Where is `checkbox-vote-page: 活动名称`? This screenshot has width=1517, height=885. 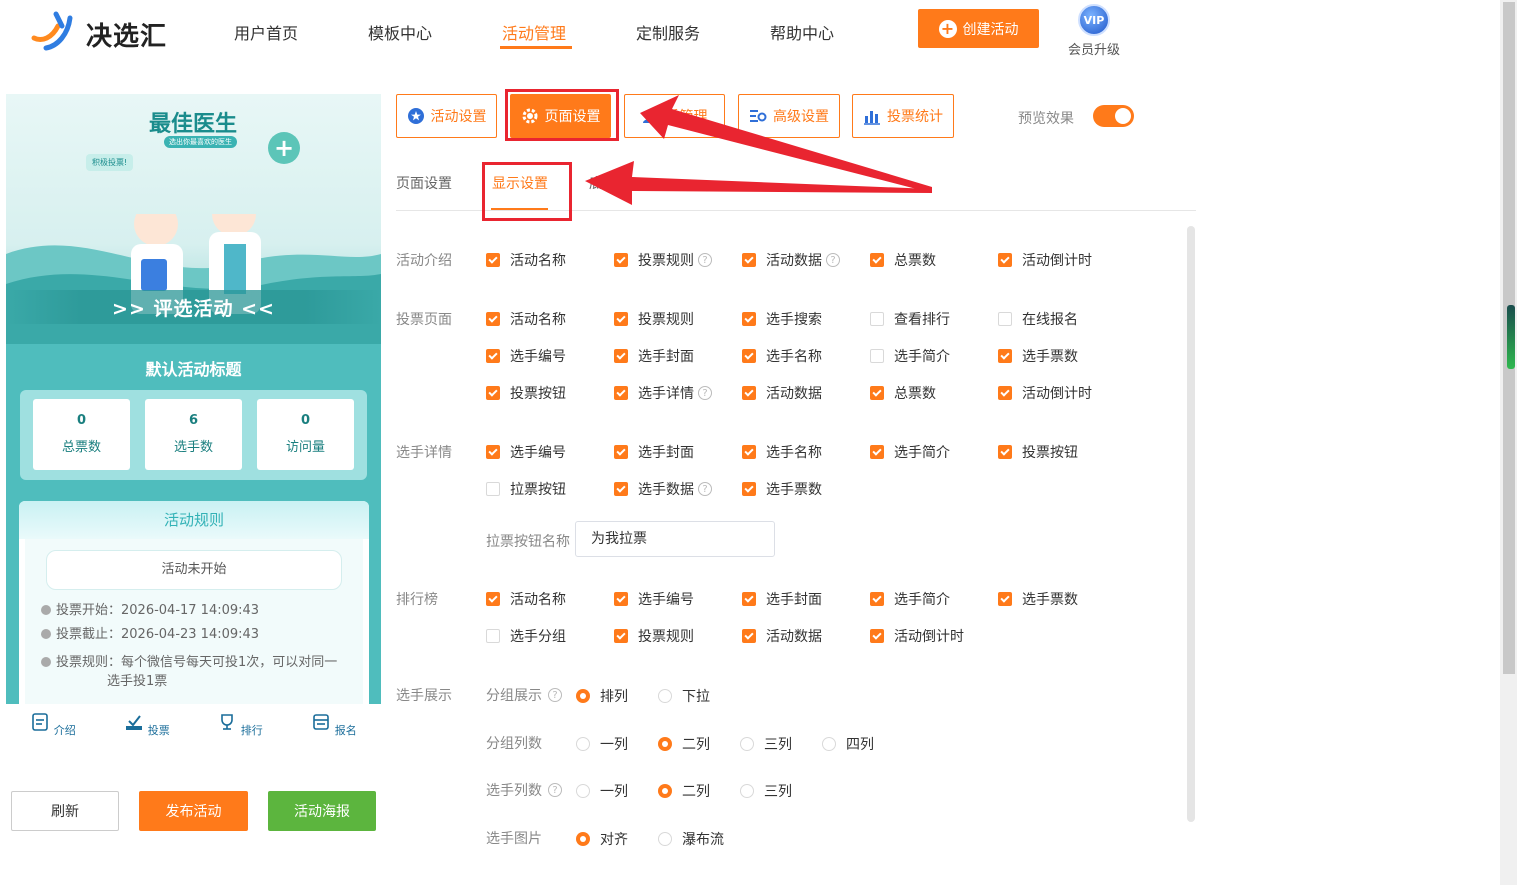 checkbox-vote-page: 活动名称 is located at coordinates (526, 319).